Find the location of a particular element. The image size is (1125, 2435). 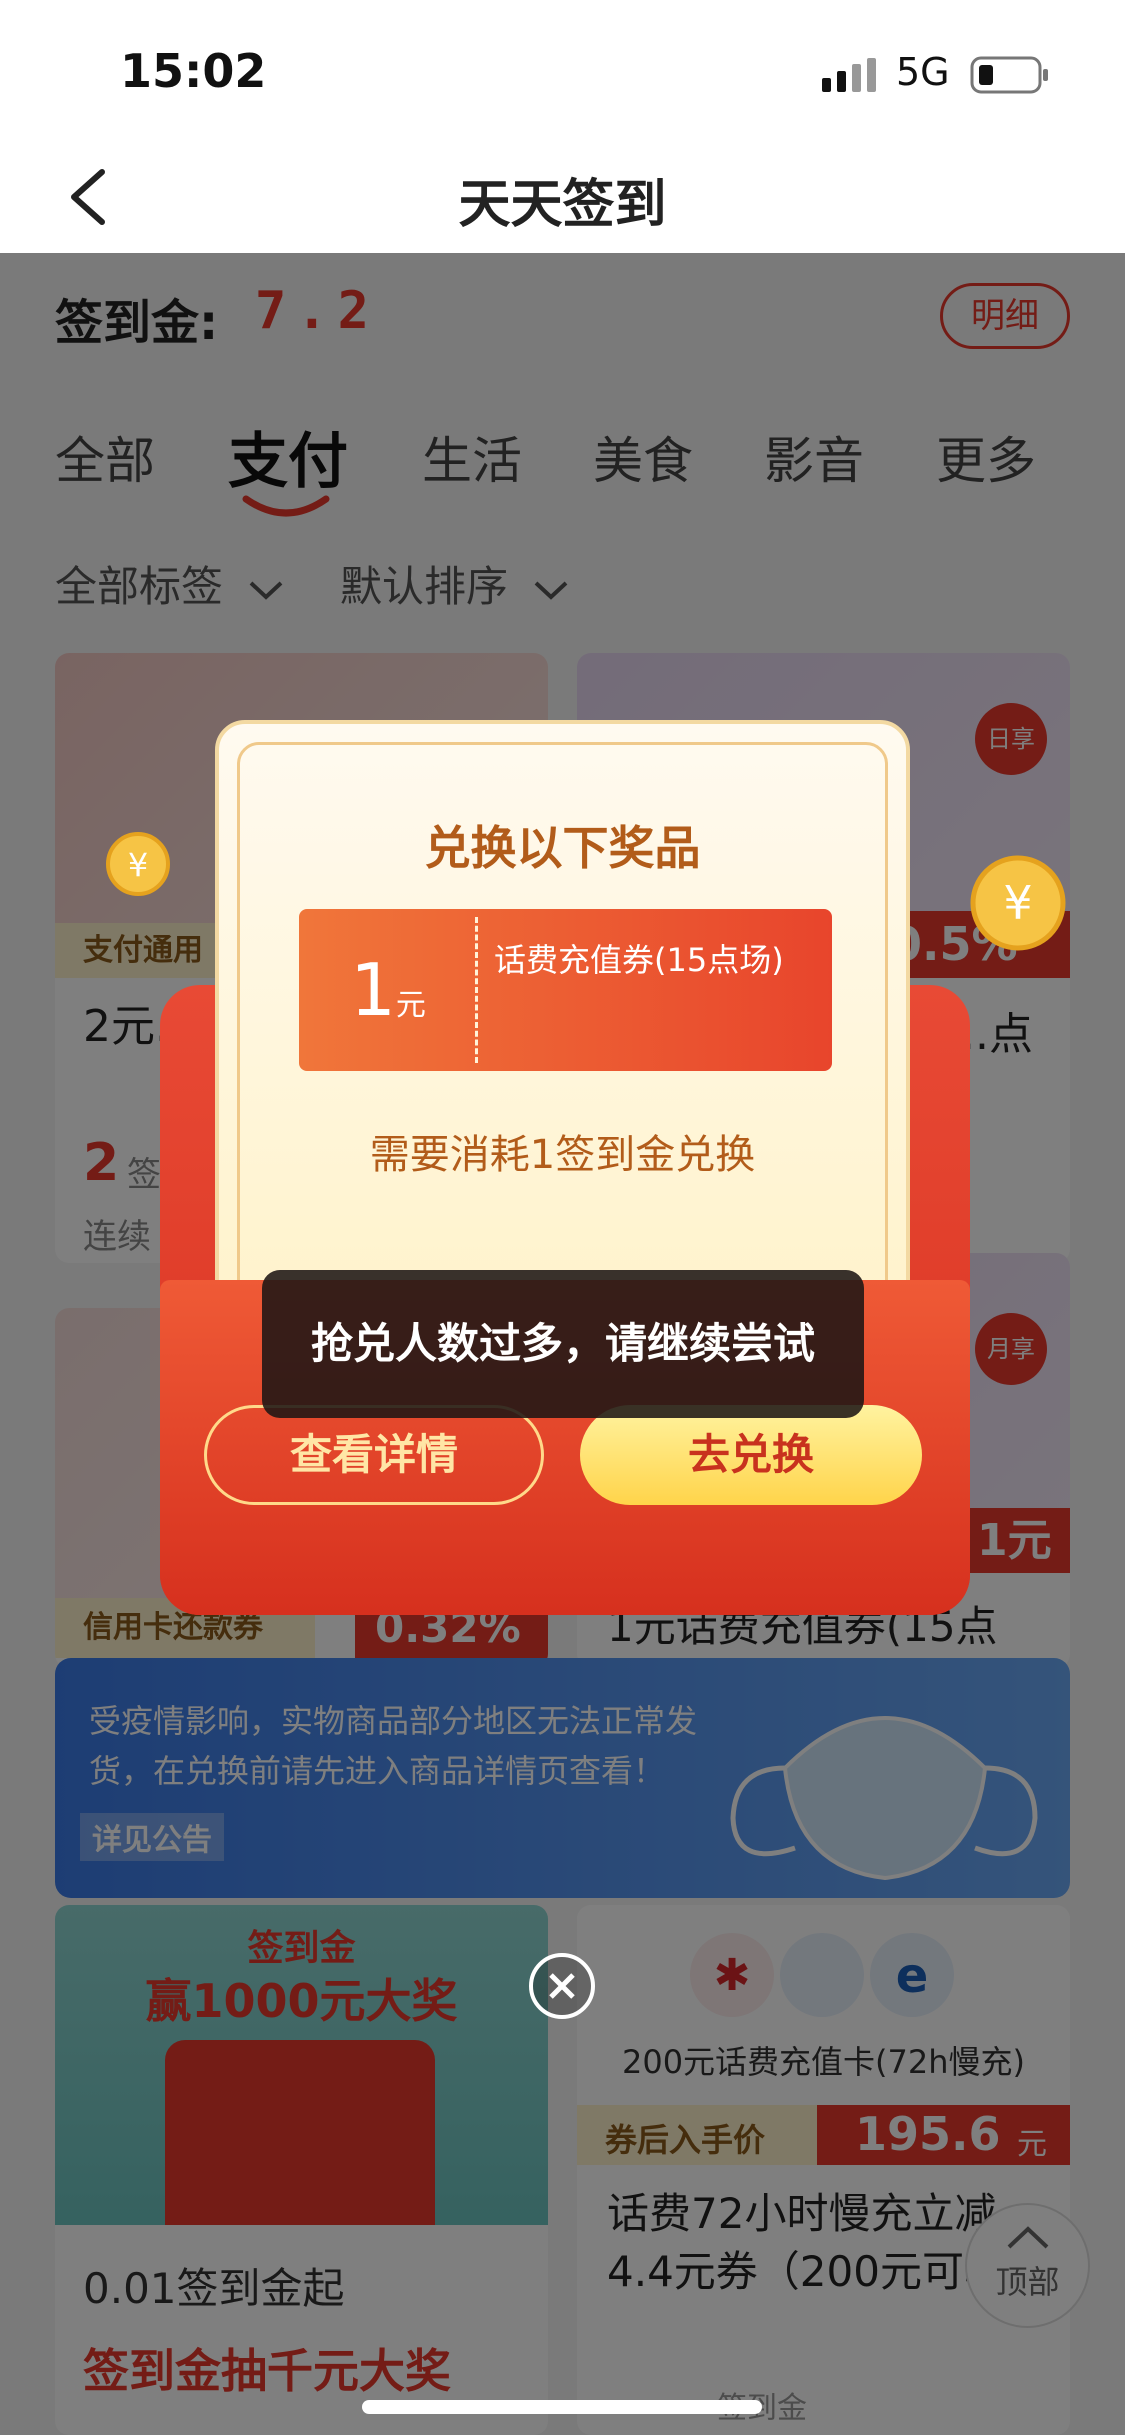

status-bar: 15:02 5G is located at coordinates (562, 70).